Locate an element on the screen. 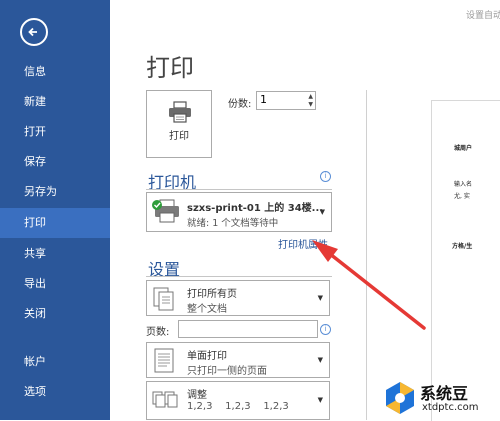 The height and width of the screenshot is (421, 500). watermark-logo-icon is located at coordinates (400, 398).